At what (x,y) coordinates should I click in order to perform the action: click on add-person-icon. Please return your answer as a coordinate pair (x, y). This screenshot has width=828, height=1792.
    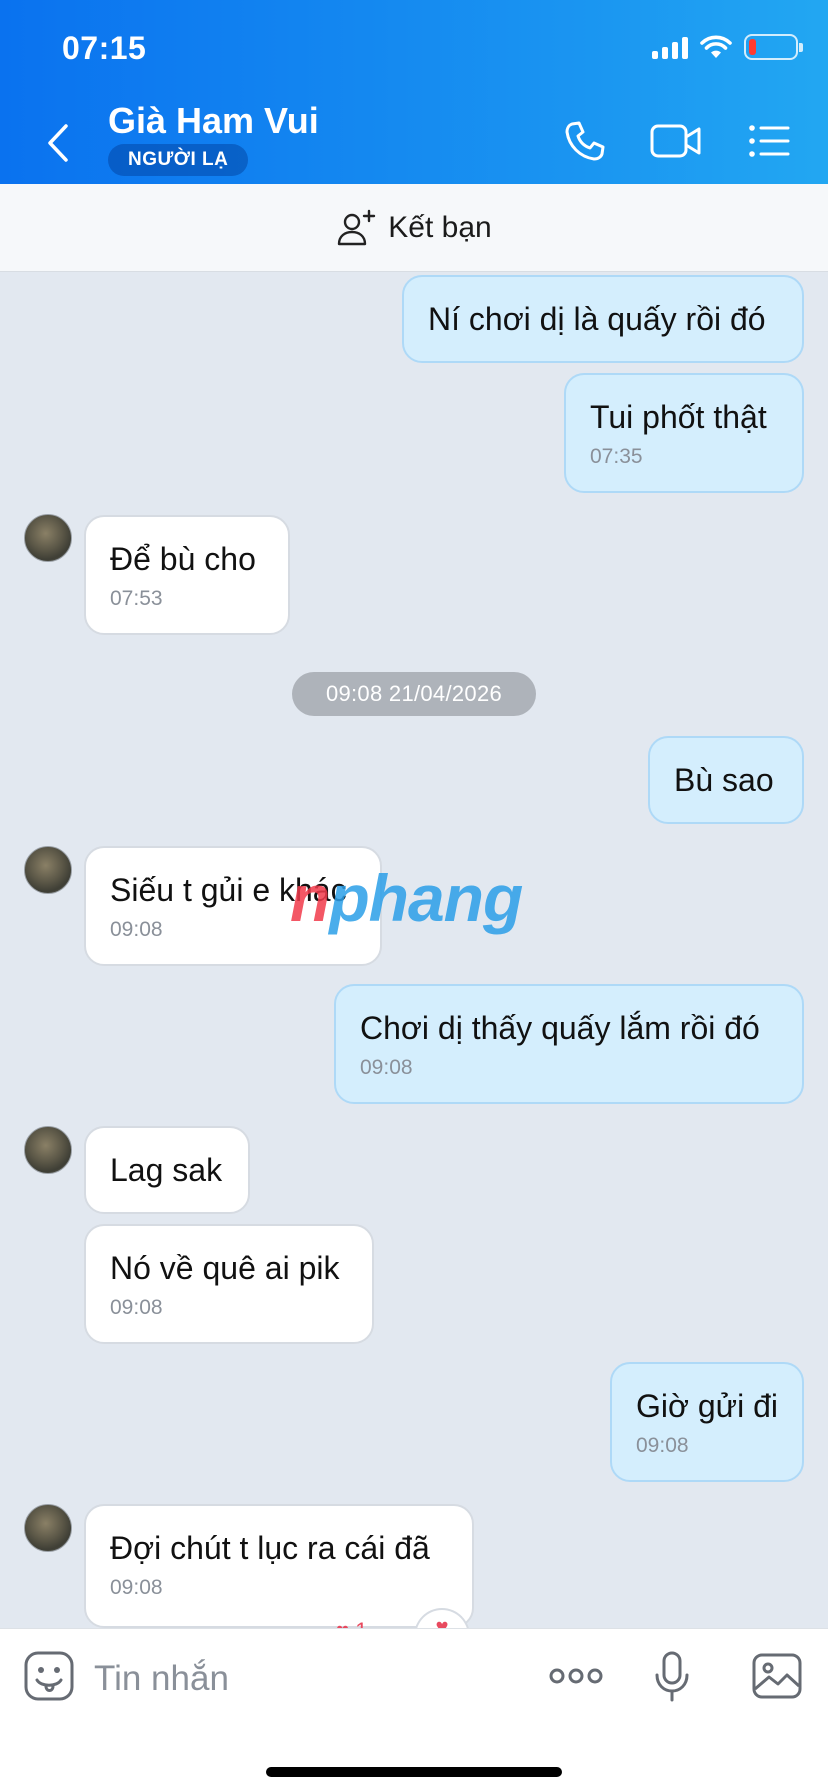
    Looking at the image, I should click on (357, 227).